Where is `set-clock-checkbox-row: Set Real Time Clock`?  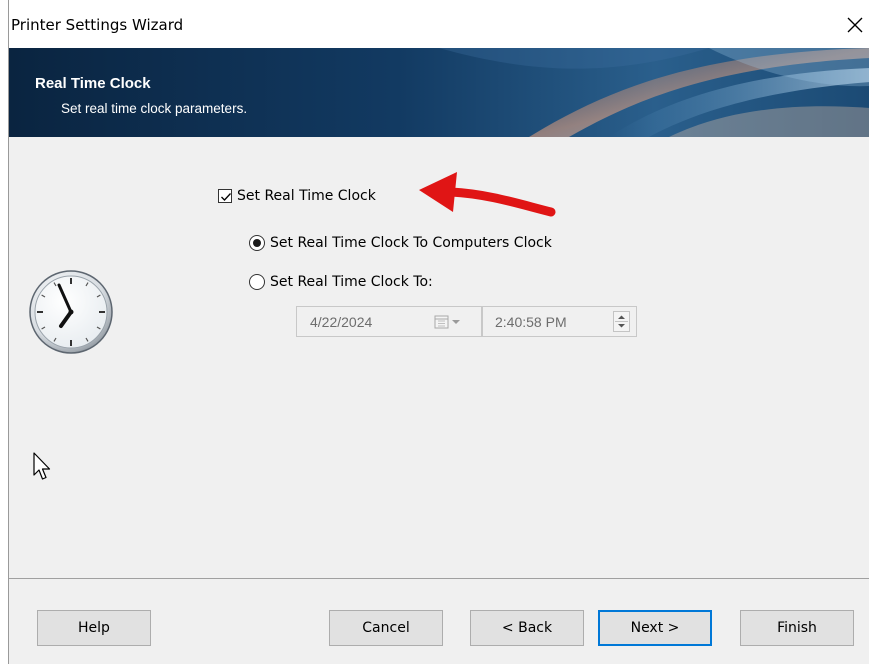 set-clock-checkbox-row: Set Real Time Clock is located at coordinates (297, 196).